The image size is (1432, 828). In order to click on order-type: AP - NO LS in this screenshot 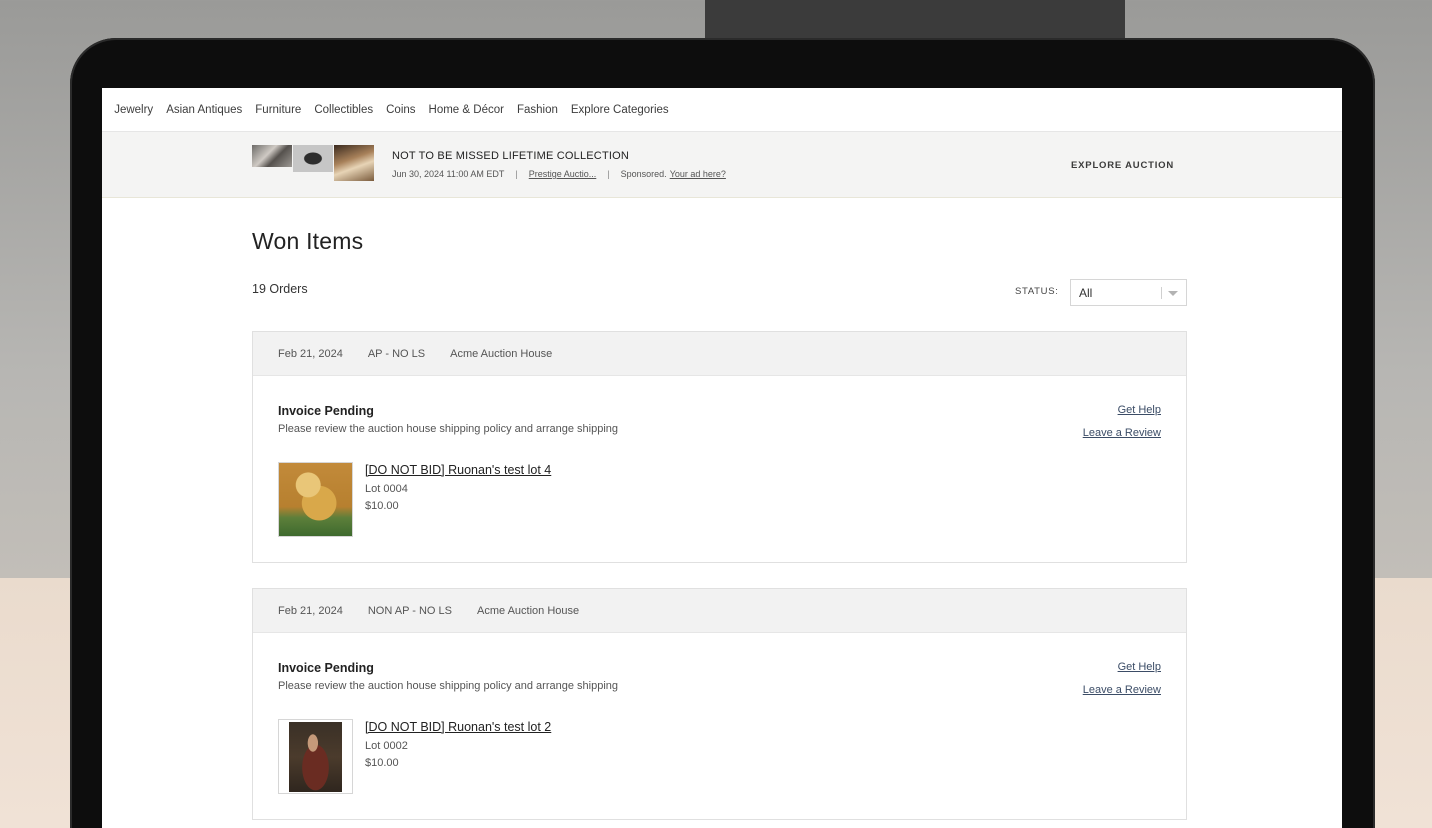, I will do `click(396, 353)`.